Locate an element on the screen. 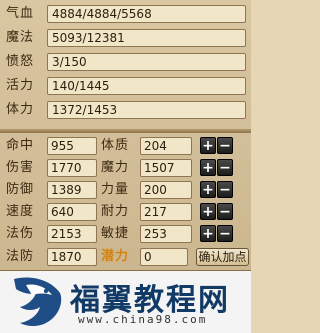 The height and width of the screenshot is (333, 320). stamina-row: 体力 1372/1453 is located at coordinates (125, 110).